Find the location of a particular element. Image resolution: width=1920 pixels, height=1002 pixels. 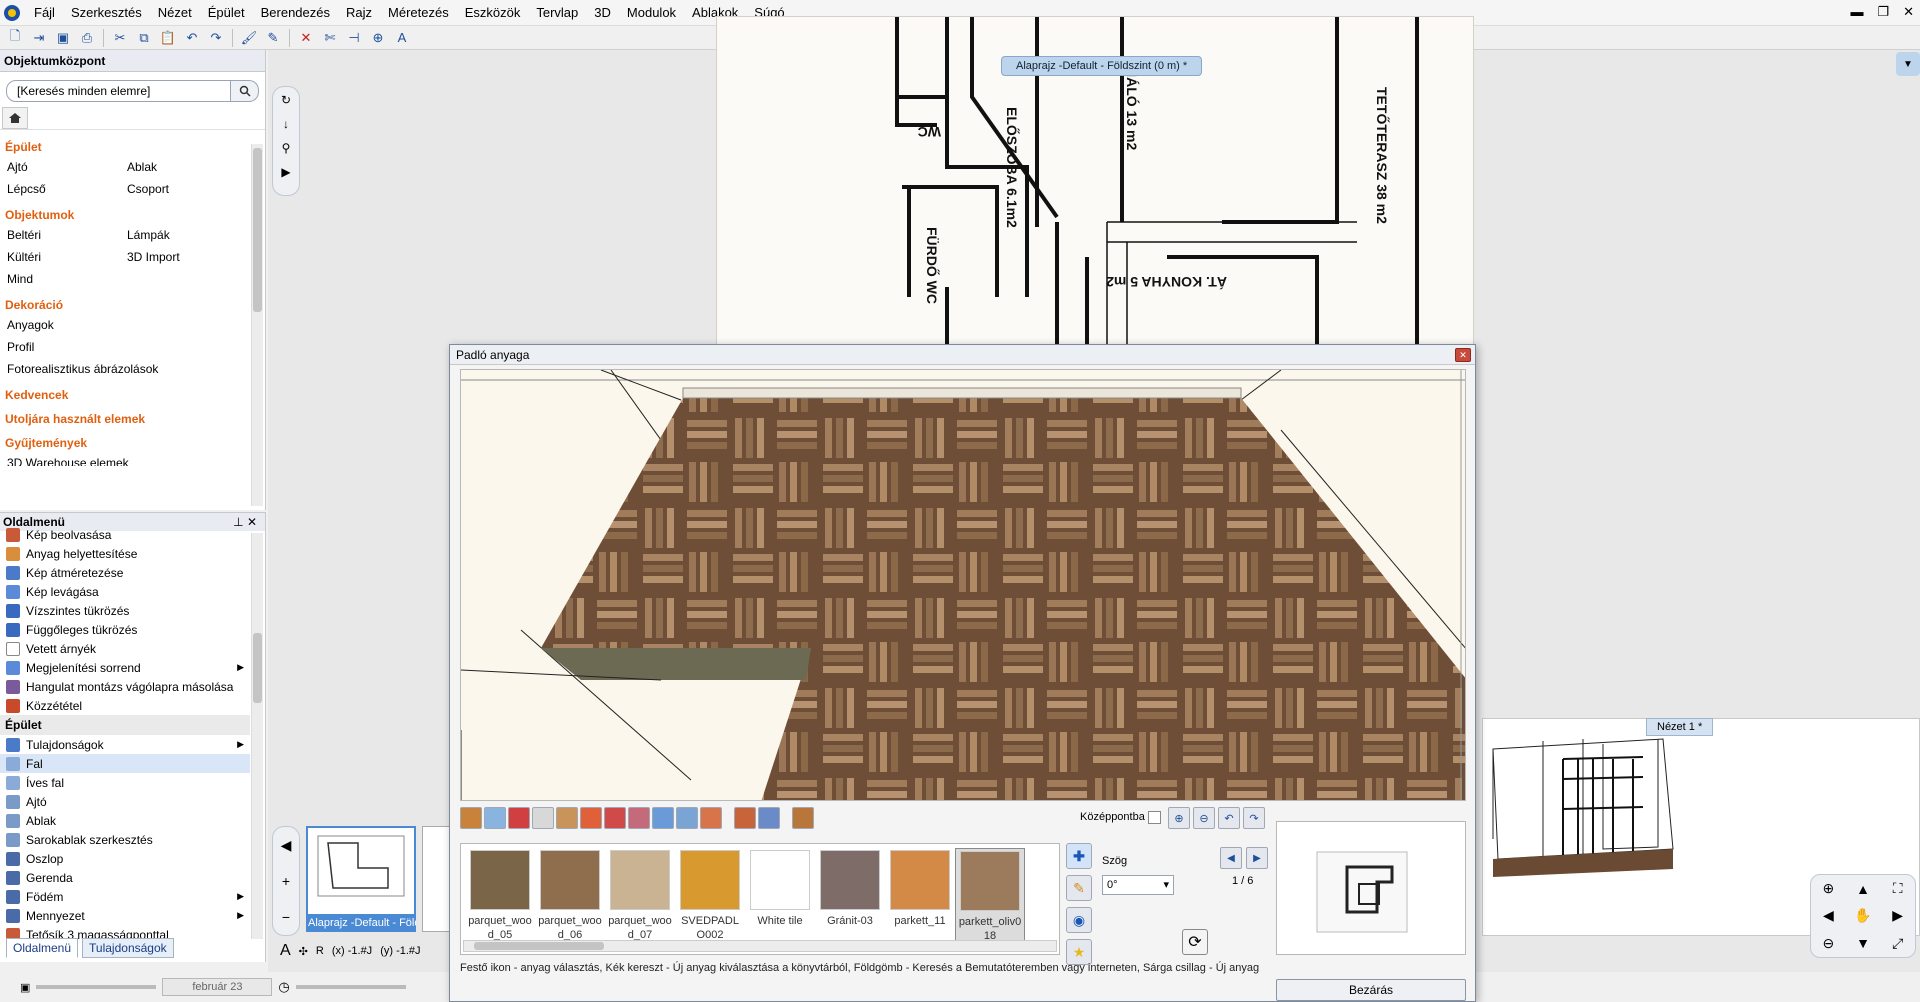

category-item-stairs: Lépcső is located at coordinates (67, 189).